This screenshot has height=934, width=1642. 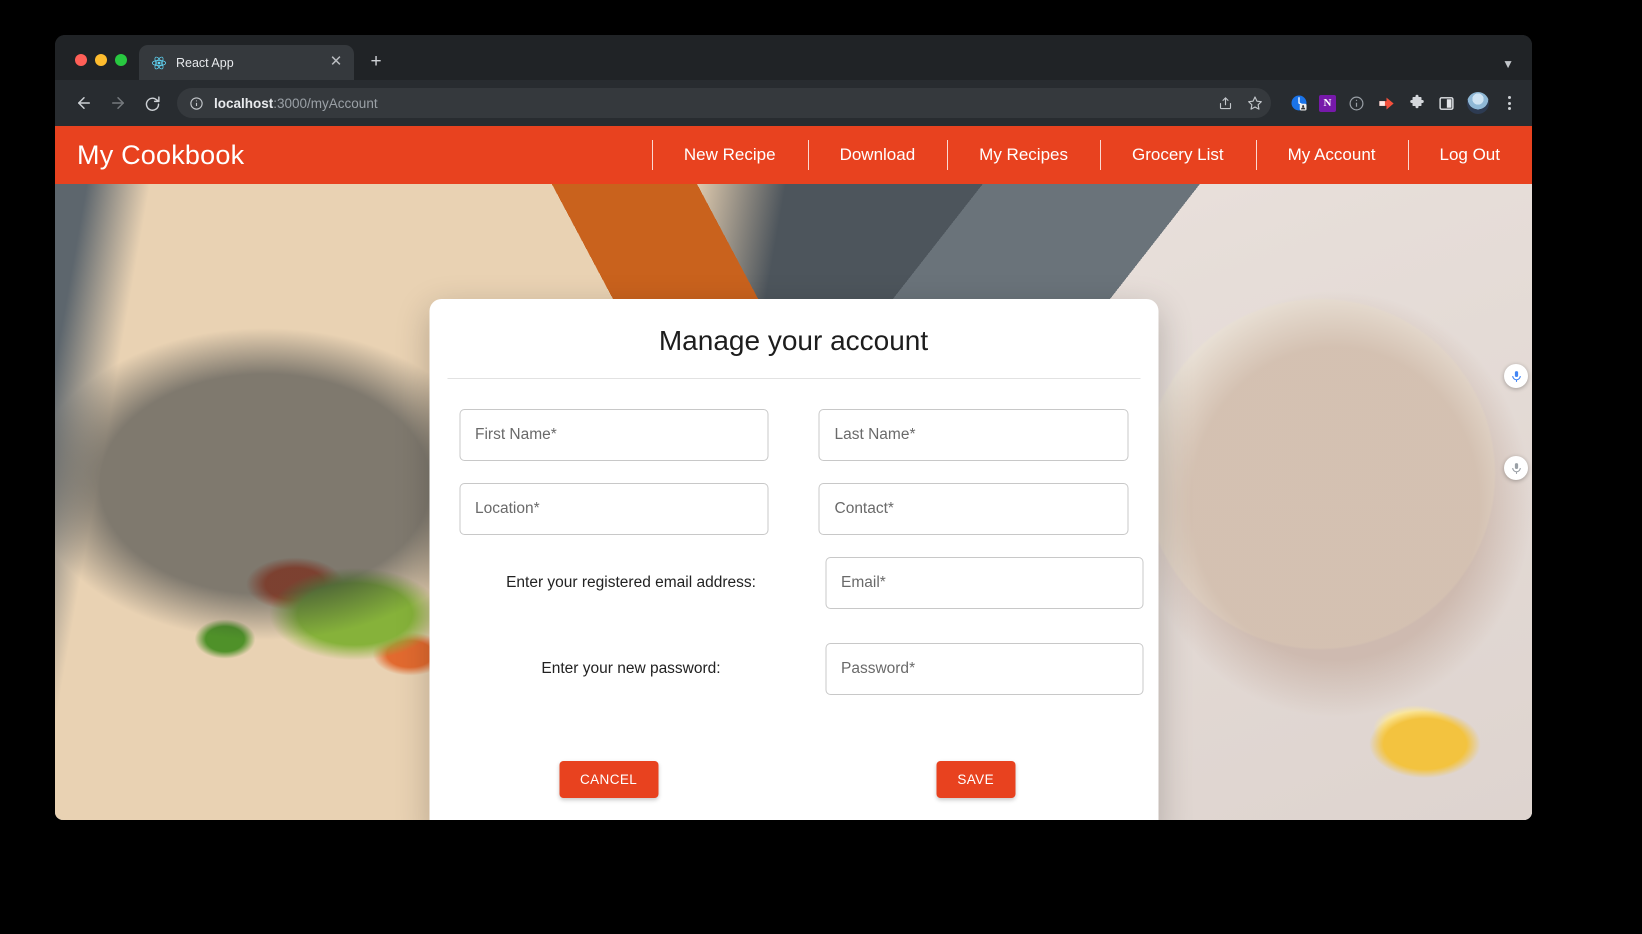 I want to click on minimize-window-button, so click(x=101, y=60).